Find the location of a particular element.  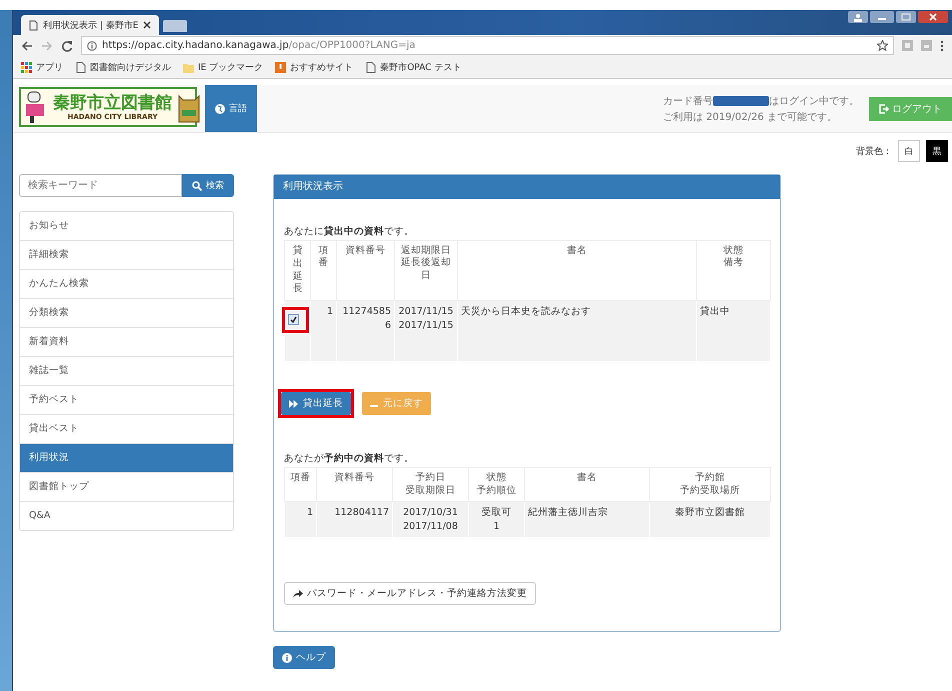

column-header: 返却期限日 is located at coordinates (426, 251).